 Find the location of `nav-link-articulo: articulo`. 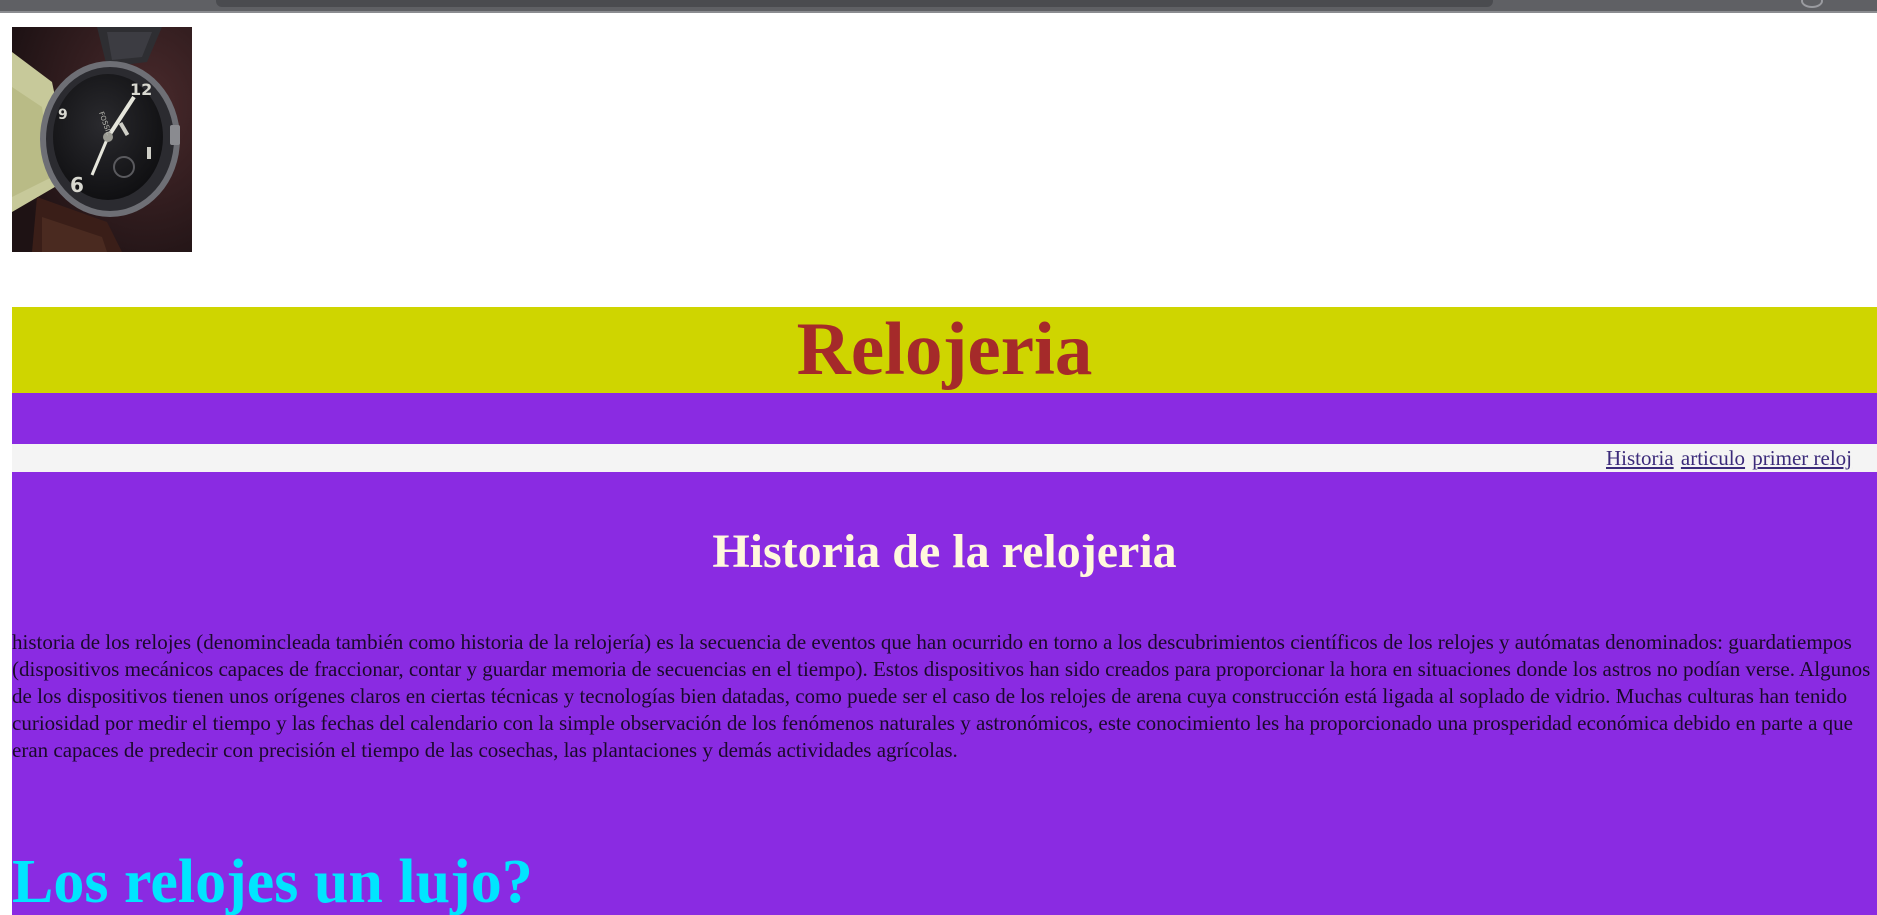

nav-link-articulo: articulo is located at coordinates (1713, 458).